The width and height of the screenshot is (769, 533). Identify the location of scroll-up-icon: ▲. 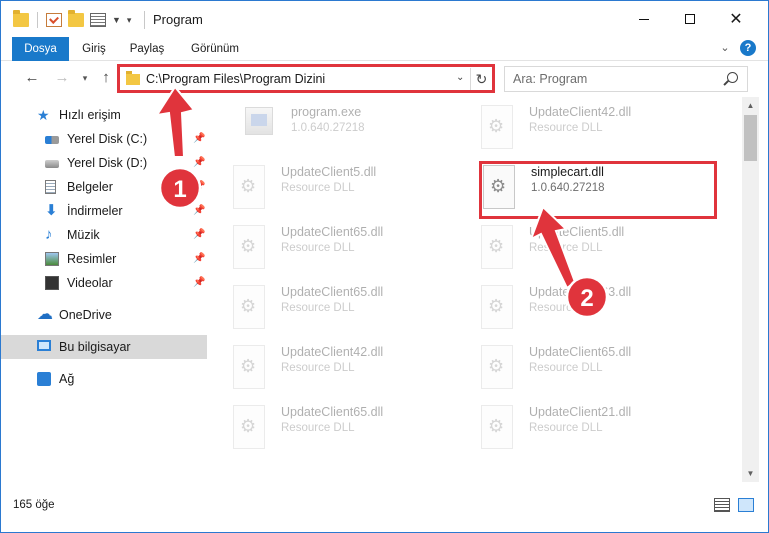
(750, 105).